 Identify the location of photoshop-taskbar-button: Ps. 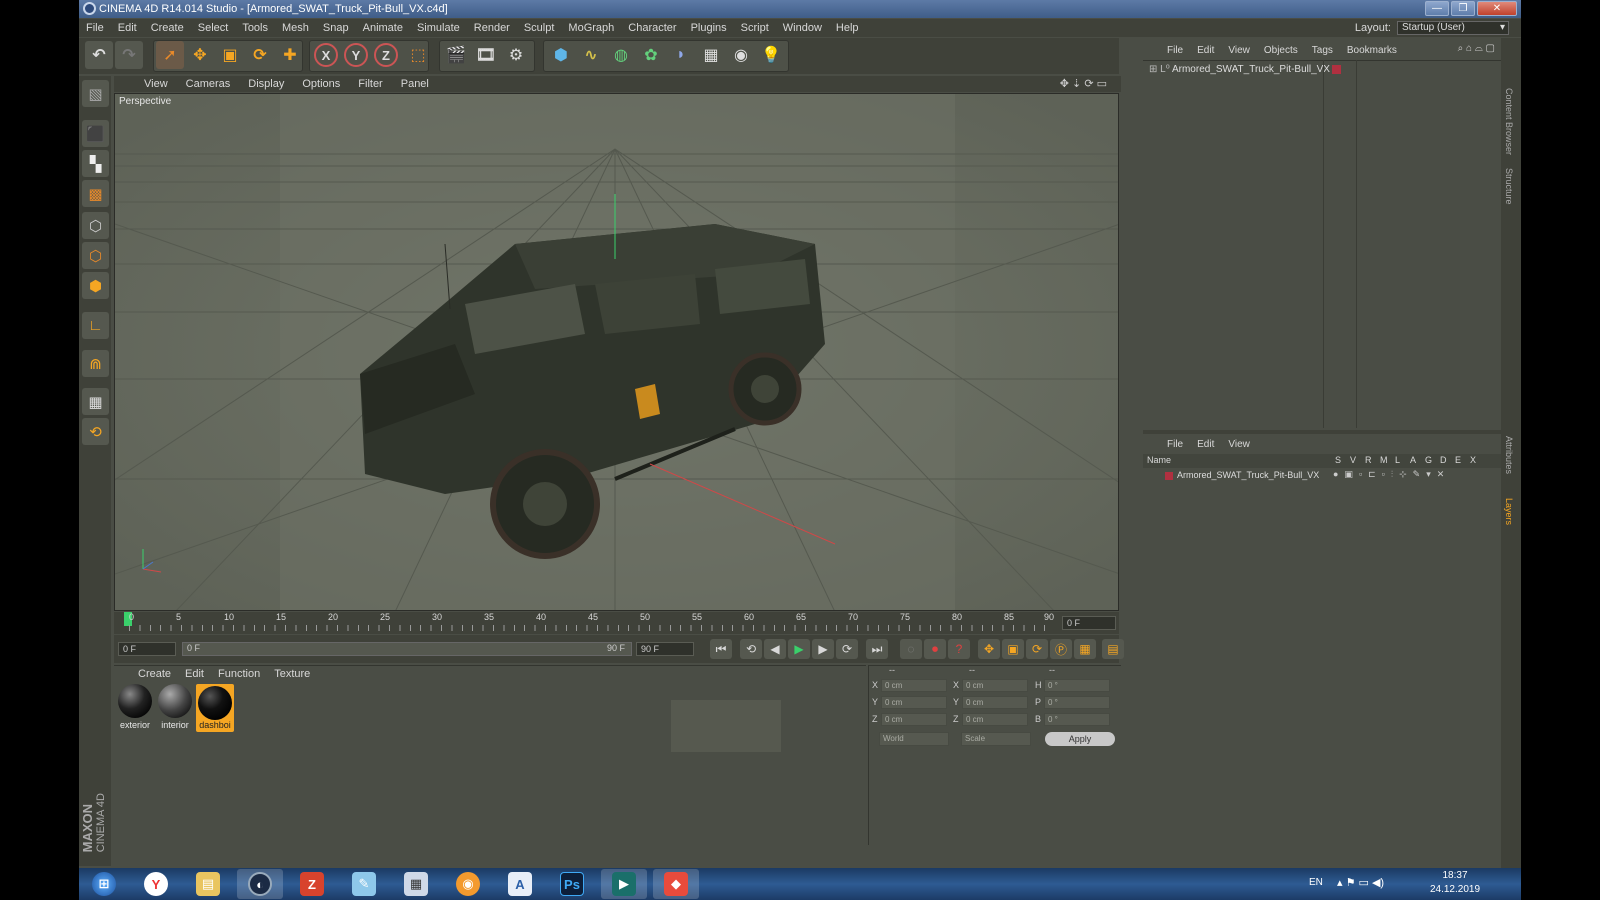
(572, 884).